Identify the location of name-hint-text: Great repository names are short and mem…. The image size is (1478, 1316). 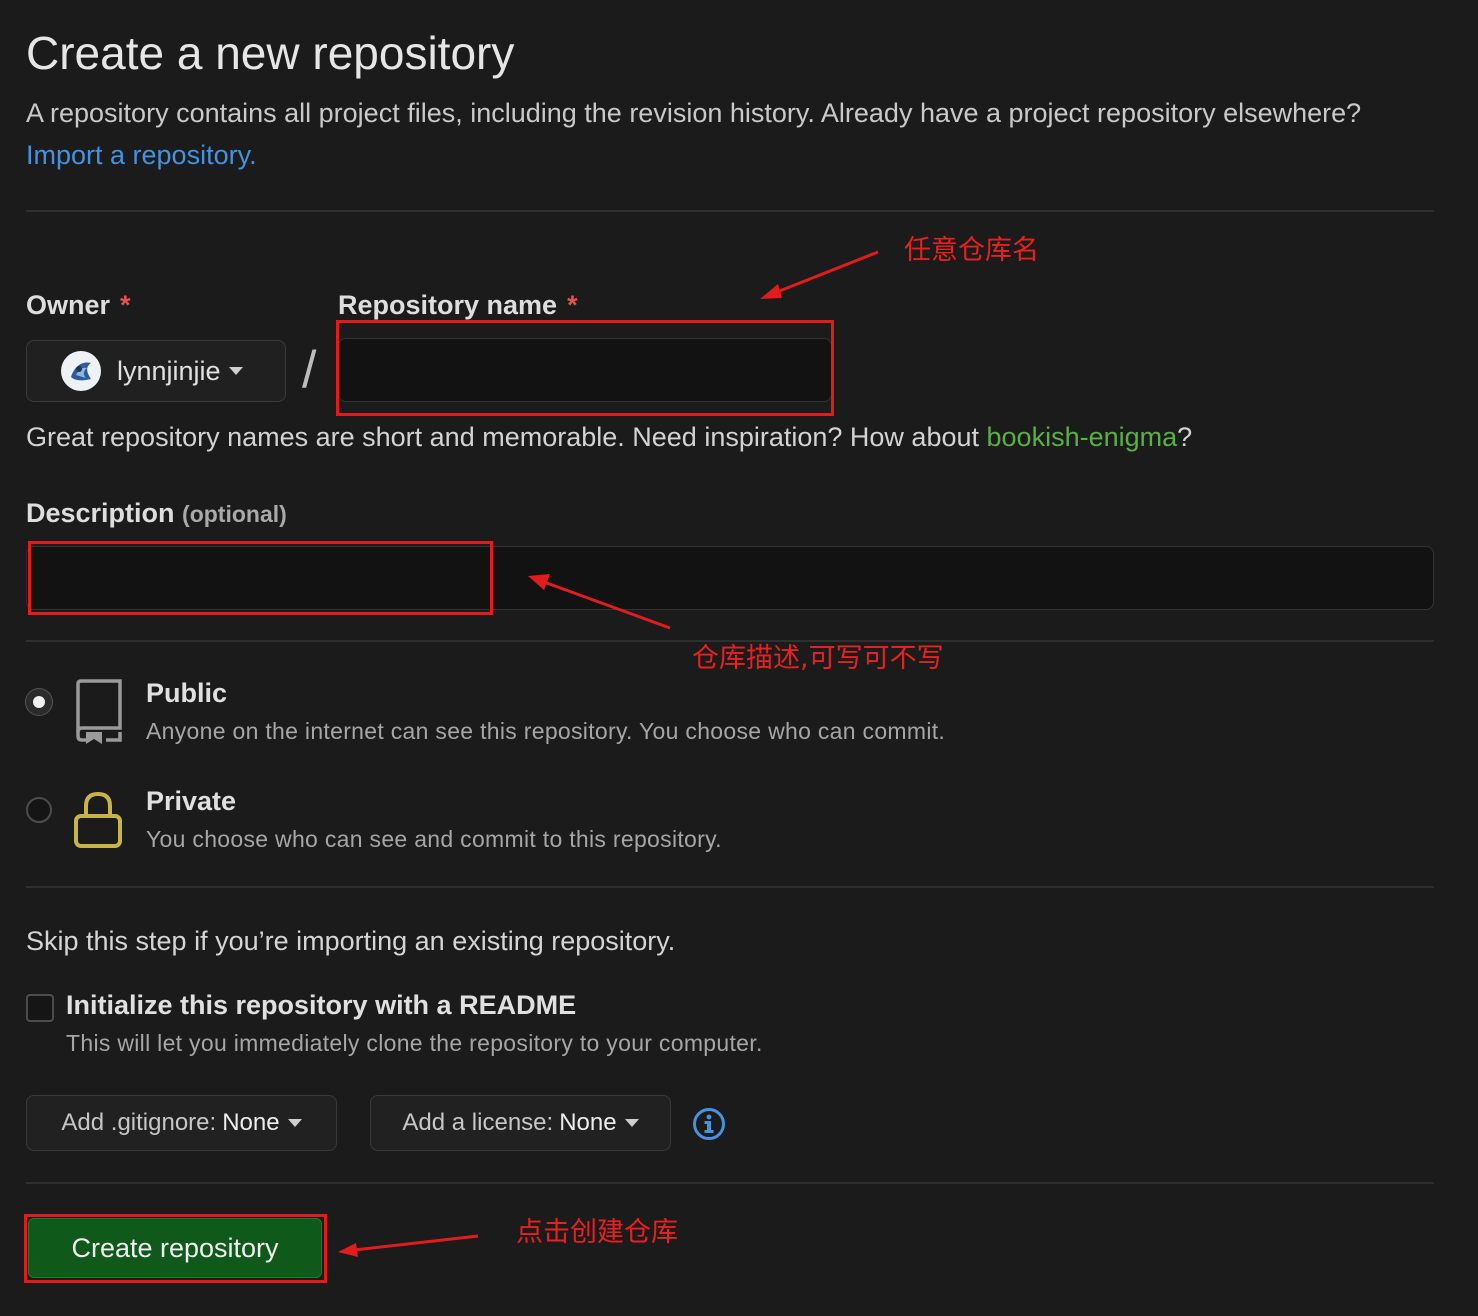
(502, 437).